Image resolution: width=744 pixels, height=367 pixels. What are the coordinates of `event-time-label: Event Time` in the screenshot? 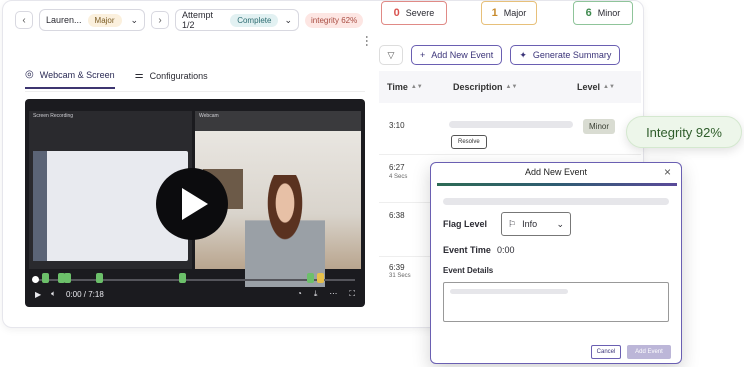 It's located at (467, 250).